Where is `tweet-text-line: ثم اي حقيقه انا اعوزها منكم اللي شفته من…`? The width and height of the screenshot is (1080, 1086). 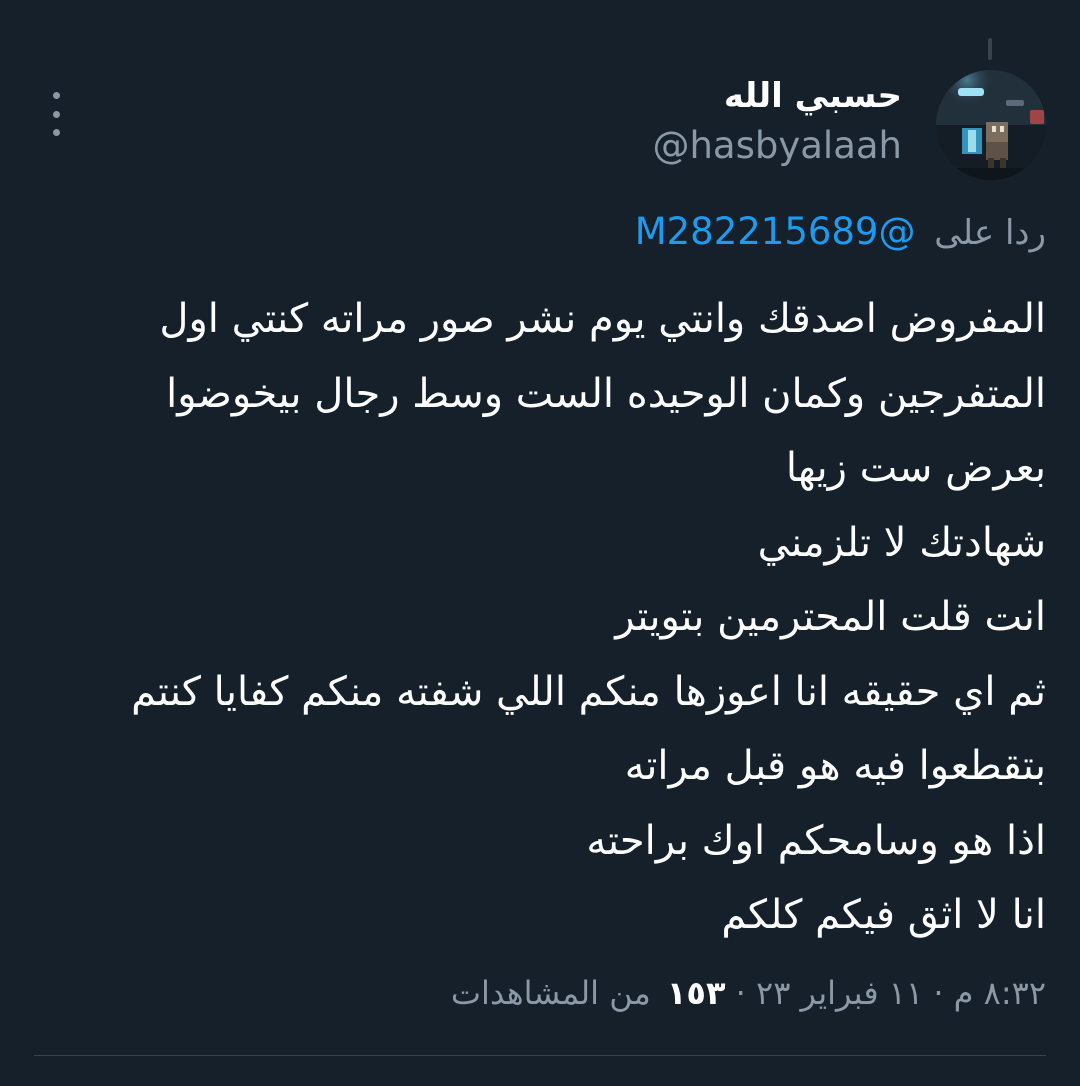 tweet-text-line: ثم اي حقيقه انا اعوزها منكم اللي شفته من… is located at coordinates (588, 691).